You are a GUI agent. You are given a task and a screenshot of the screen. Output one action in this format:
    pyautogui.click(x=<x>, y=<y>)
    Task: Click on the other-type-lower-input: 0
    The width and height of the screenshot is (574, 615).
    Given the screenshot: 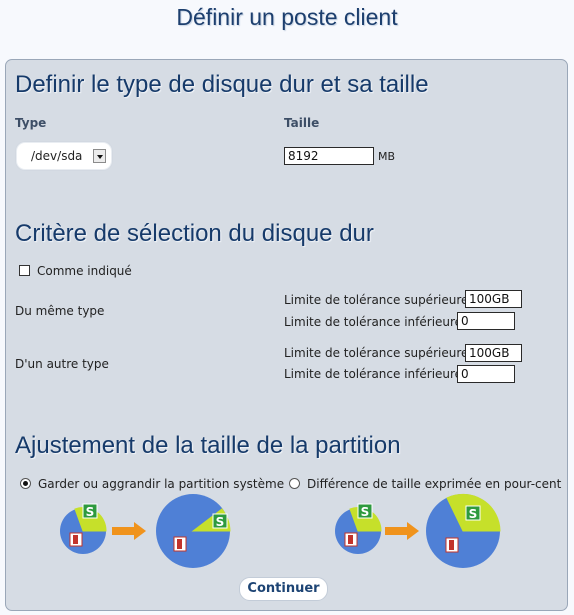 What is the action you would take?
    pyautogui.click(x=486, y=374)
    